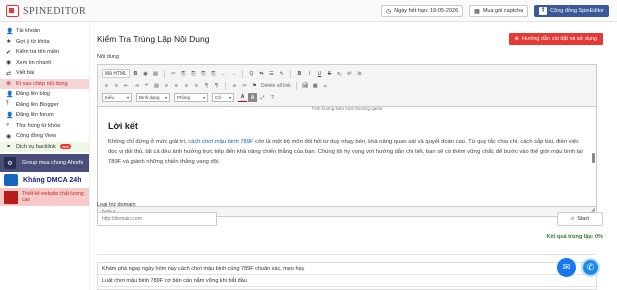 The image size is (617, 290). Describe the element at coordinates (117, 97) in the screenshot. I see `style-select: Kiểu ▾` at that location.